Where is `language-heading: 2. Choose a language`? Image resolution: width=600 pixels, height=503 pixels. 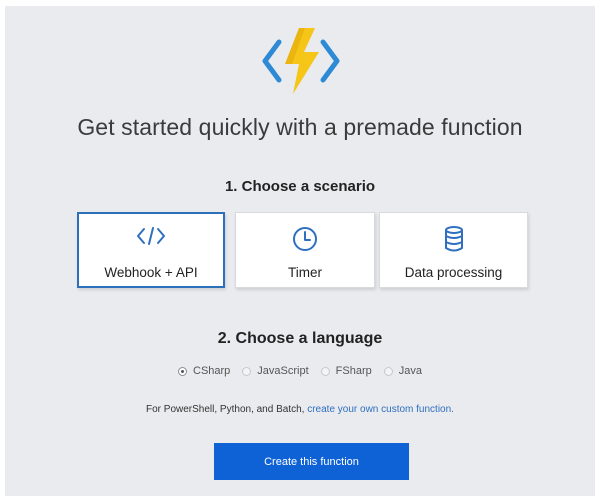
language-heading: 2. Choose a language is located at coordinates (300, 338).